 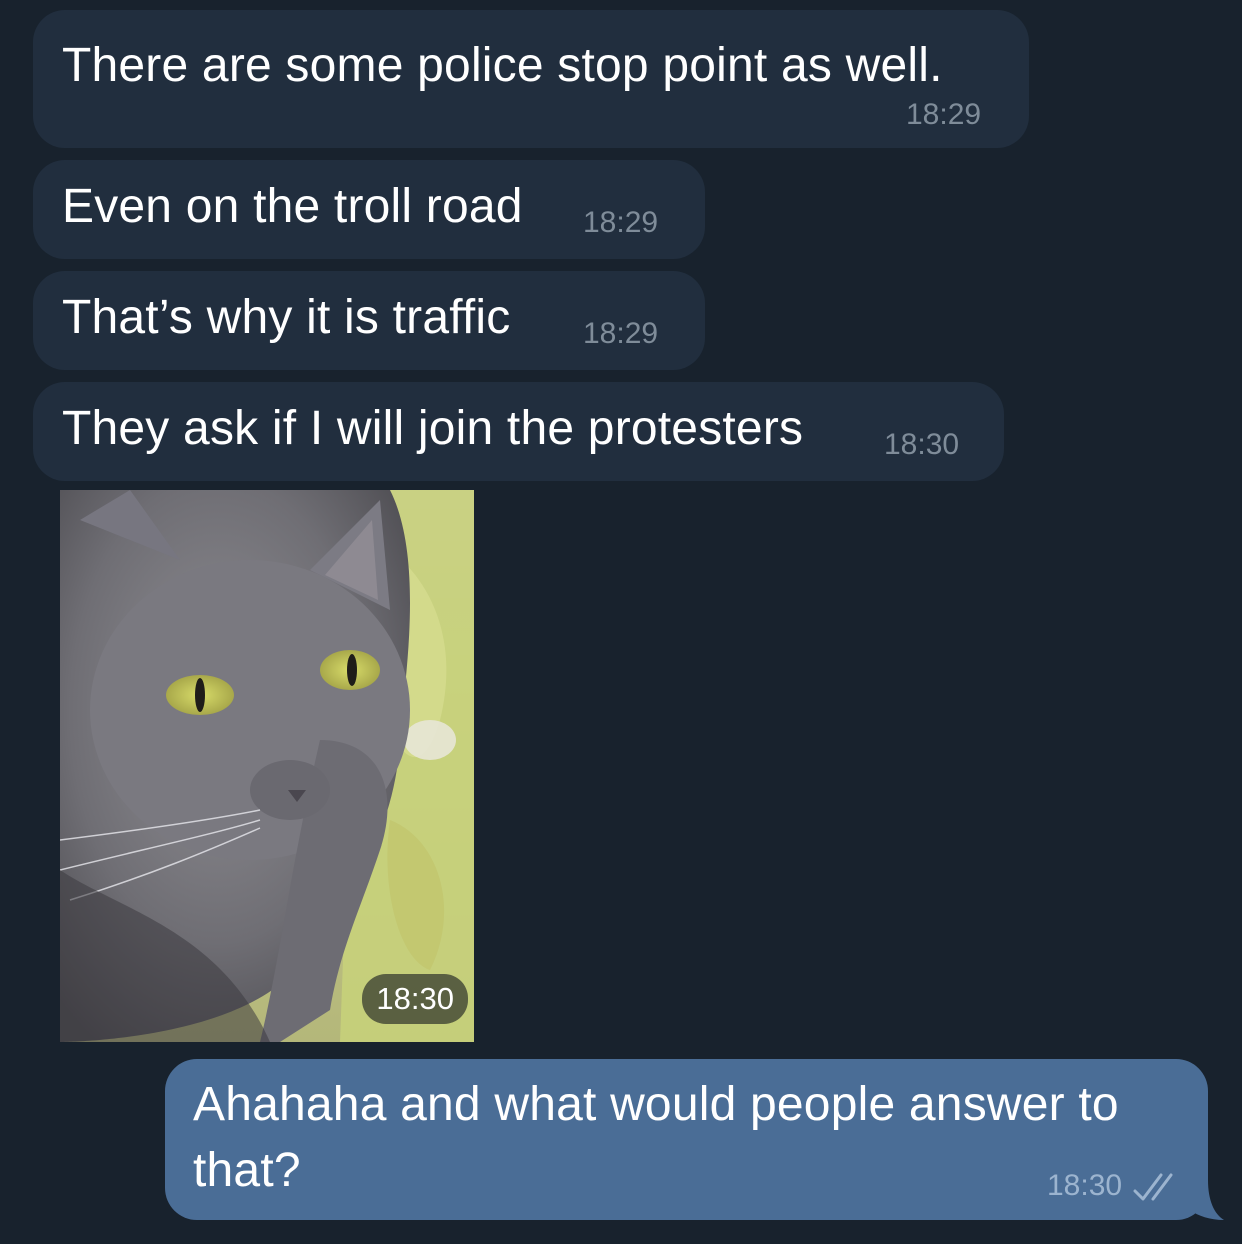 I want to click on message-text: That’s why it is traffic, so click(x=286, y=317).